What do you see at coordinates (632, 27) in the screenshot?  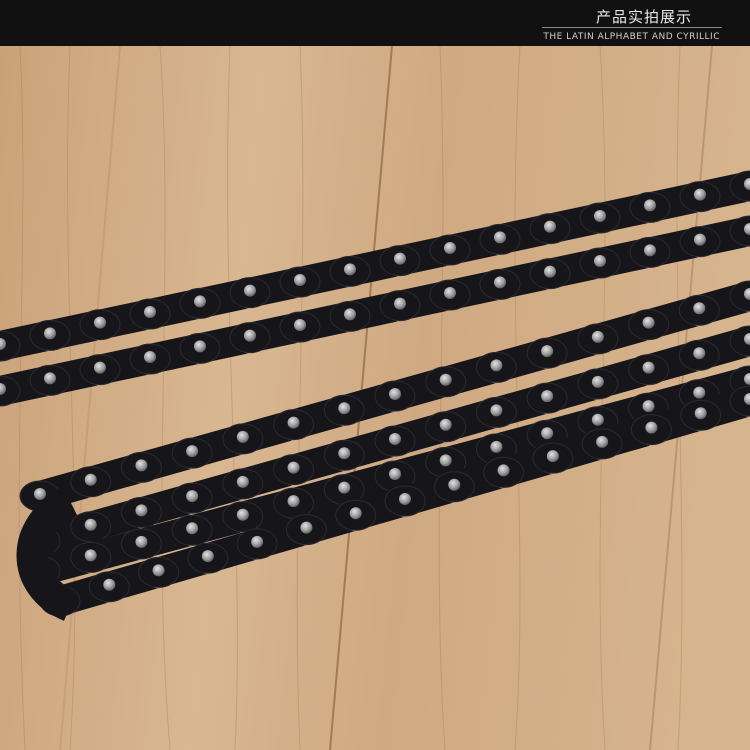 I see `header-divider` at bounding box center [632, 27].